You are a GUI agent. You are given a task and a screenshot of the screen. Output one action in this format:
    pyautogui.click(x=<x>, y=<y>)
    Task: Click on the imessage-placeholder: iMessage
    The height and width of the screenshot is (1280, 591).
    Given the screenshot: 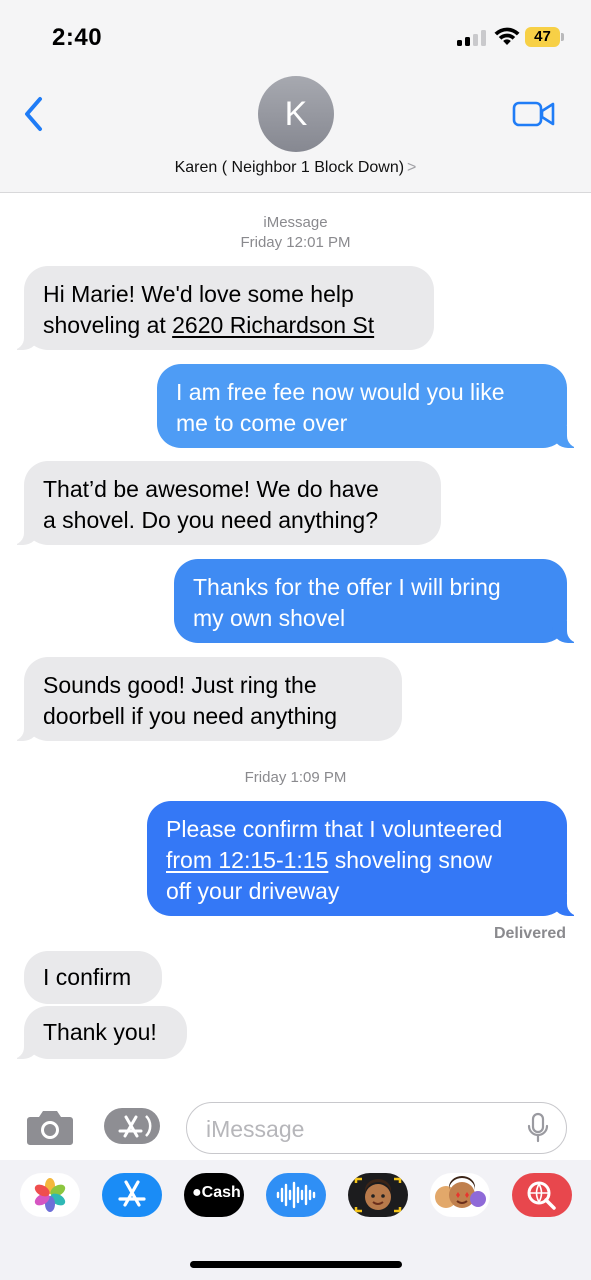 What is the action you would take?
    pyautogui.click(x=255, y=1129)
    